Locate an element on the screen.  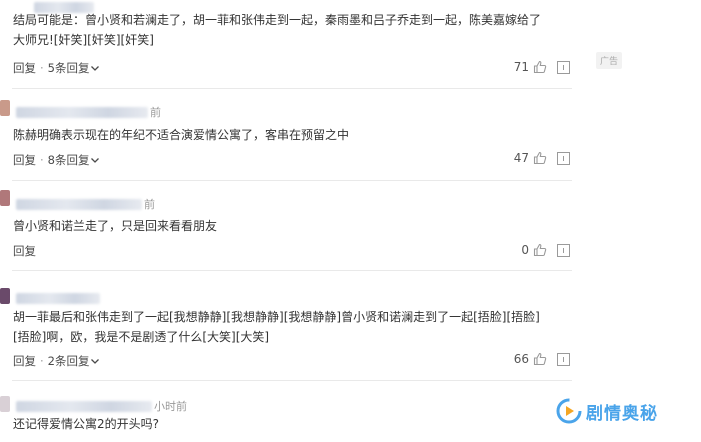
like-count: 47 is located at coordinates (521, 158).